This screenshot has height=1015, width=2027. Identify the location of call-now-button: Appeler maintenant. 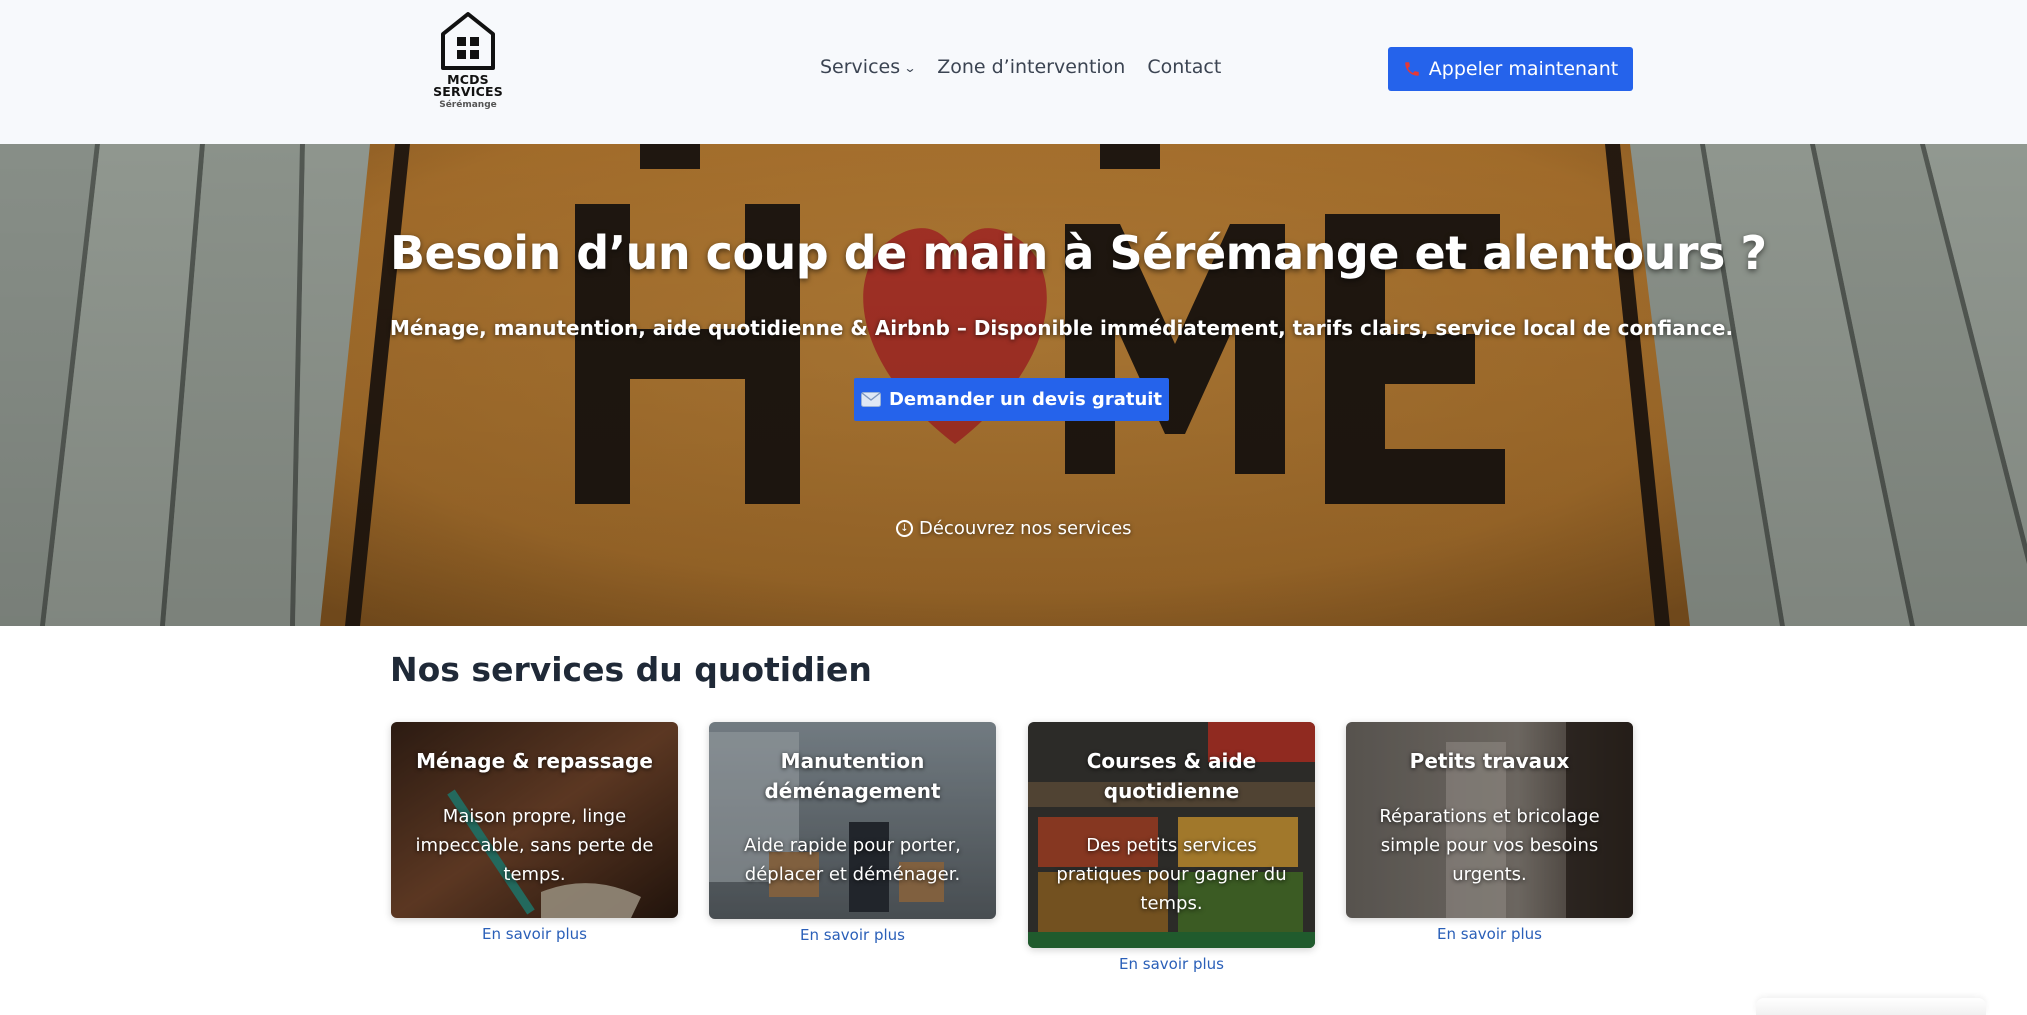
(1510, 69).